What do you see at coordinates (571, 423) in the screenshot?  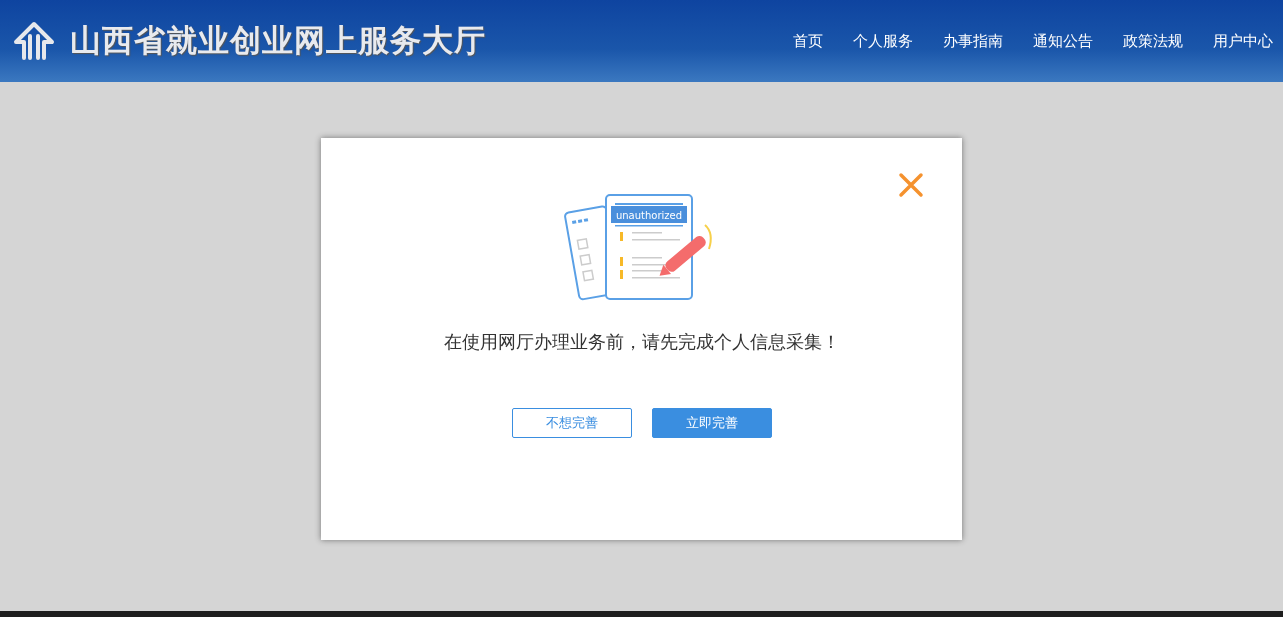 I see `decline-button: 不想完善` at bounding box center [571, 423].